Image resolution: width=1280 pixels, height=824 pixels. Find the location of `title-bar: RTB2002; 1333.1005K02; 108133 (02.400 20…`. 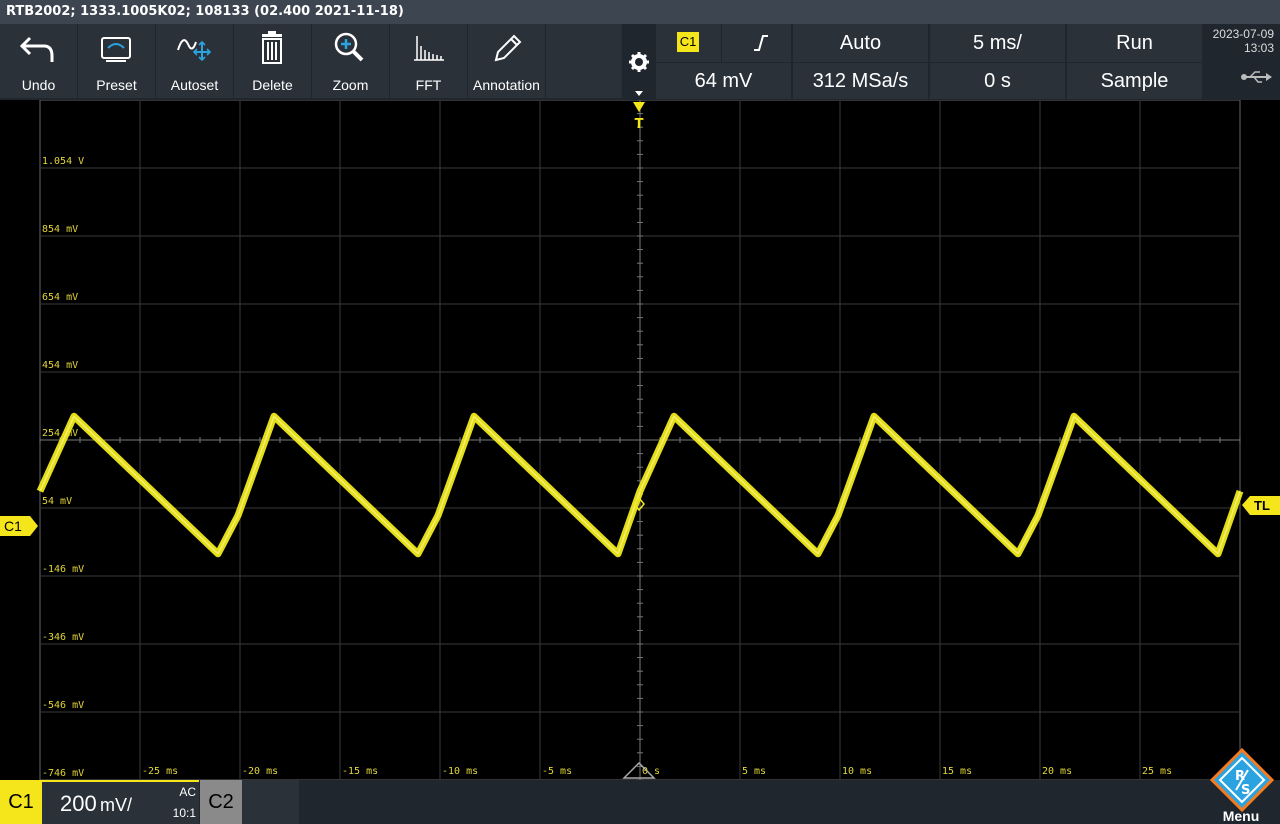

title-bar: RTB2002; 1333.1005K02; 108133 (02.400 20… is located at coordinates (640, 12).